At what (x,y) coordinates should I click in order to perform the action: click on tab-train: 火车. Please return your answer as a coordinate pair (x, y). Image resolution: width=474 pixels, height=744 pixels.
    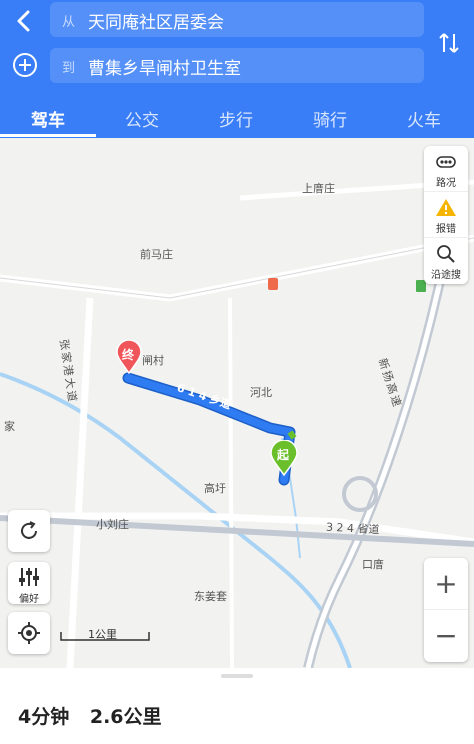
    Looking at the image, I should click on (424, 118).